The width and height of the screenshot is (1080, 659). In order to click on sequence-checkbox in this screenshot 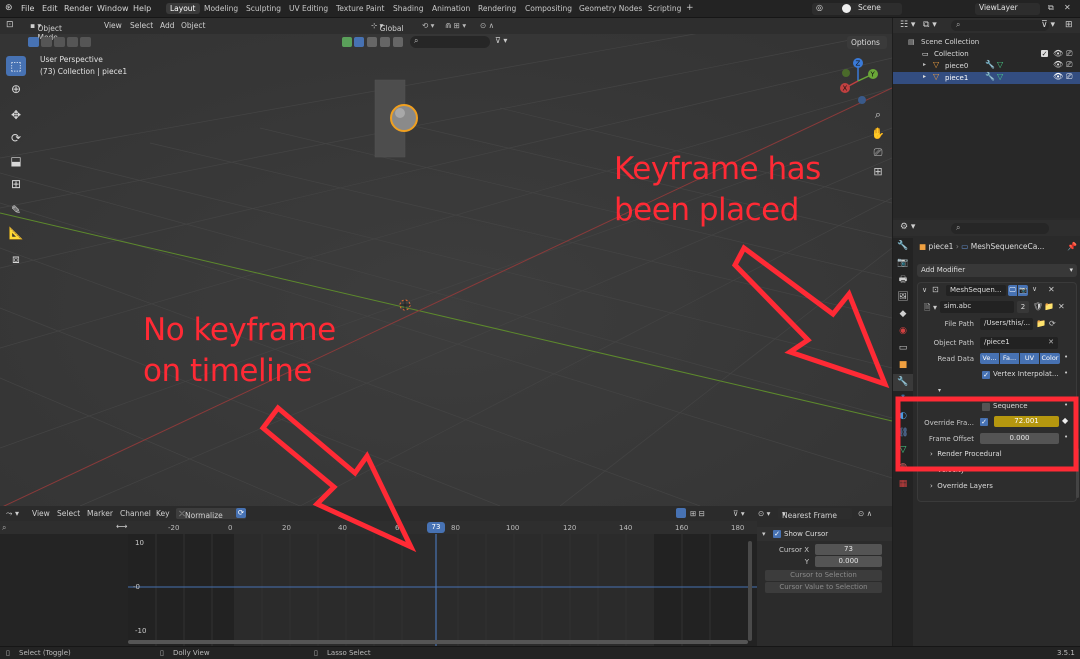, I will do `click(986, 407)`.